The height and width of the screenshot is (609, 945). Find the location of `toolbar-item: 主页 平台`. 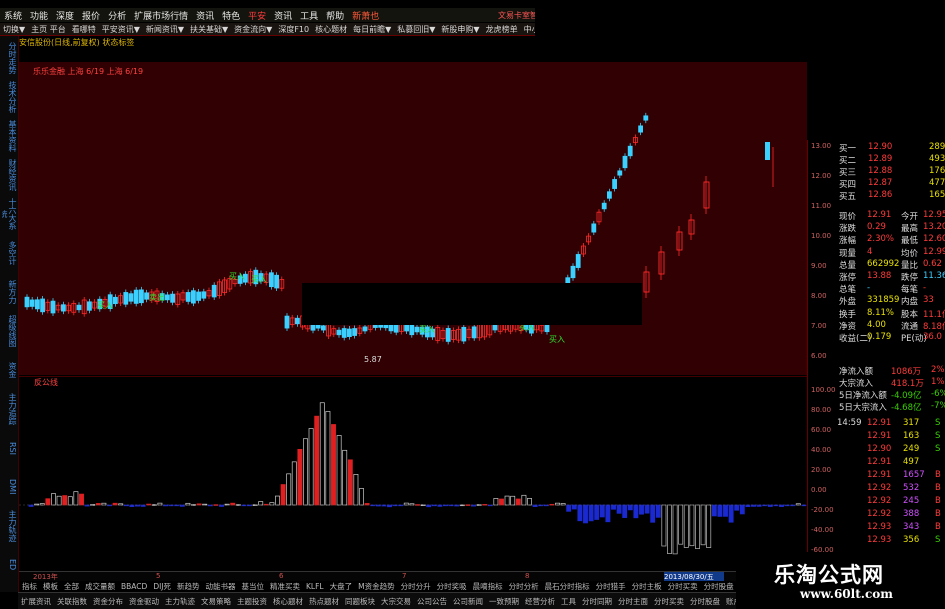

toolbar-item: 主页 平台 is located at coordinates (48, 29).